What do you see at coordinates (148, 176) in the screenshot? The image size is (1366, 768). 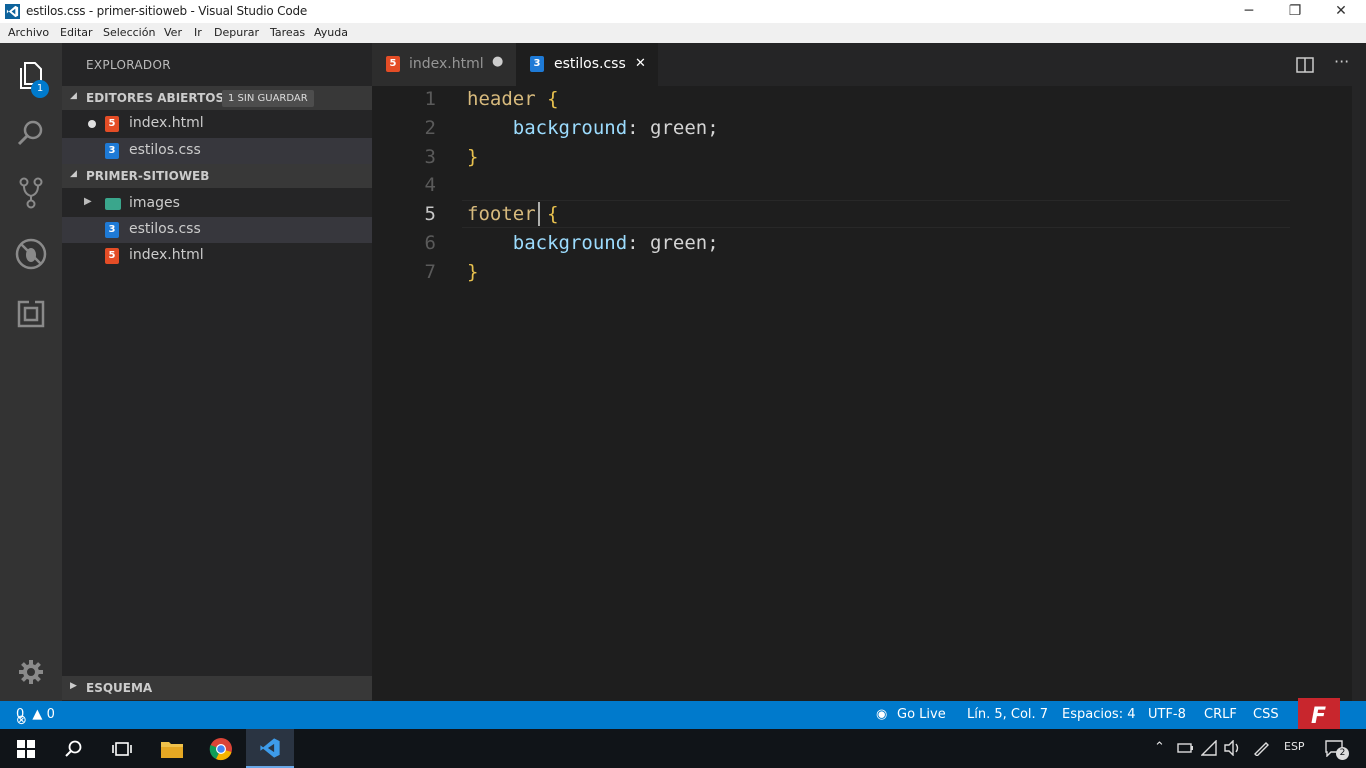 I see `project-label: PRIMER-SITIOWEB` at bounding box center [148, 176].